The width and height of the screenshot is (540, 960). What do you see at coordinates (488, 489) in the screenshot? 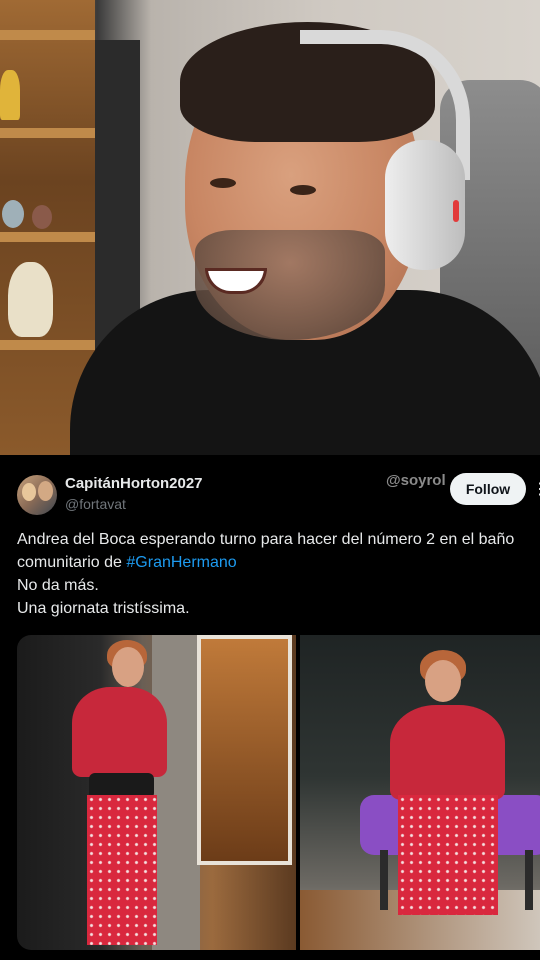
I see `follow-button: Follow` at bounding box center [488, 489].